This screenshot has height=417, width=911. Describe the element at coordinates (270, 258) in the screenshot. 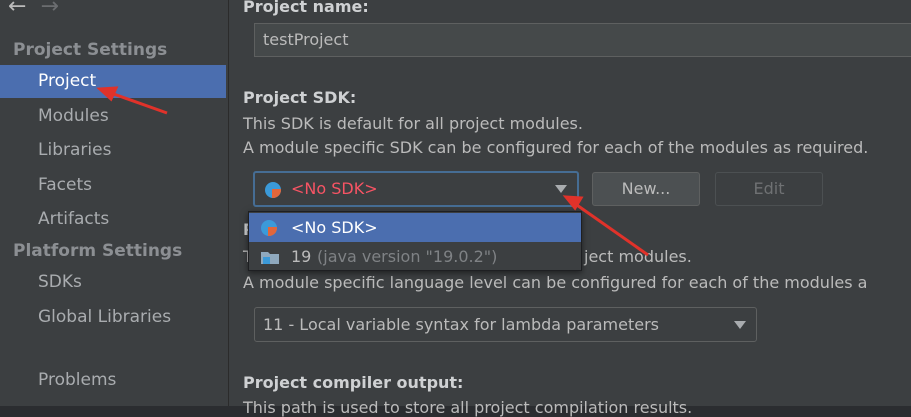

I see `jdk-folder-icon` at that location.